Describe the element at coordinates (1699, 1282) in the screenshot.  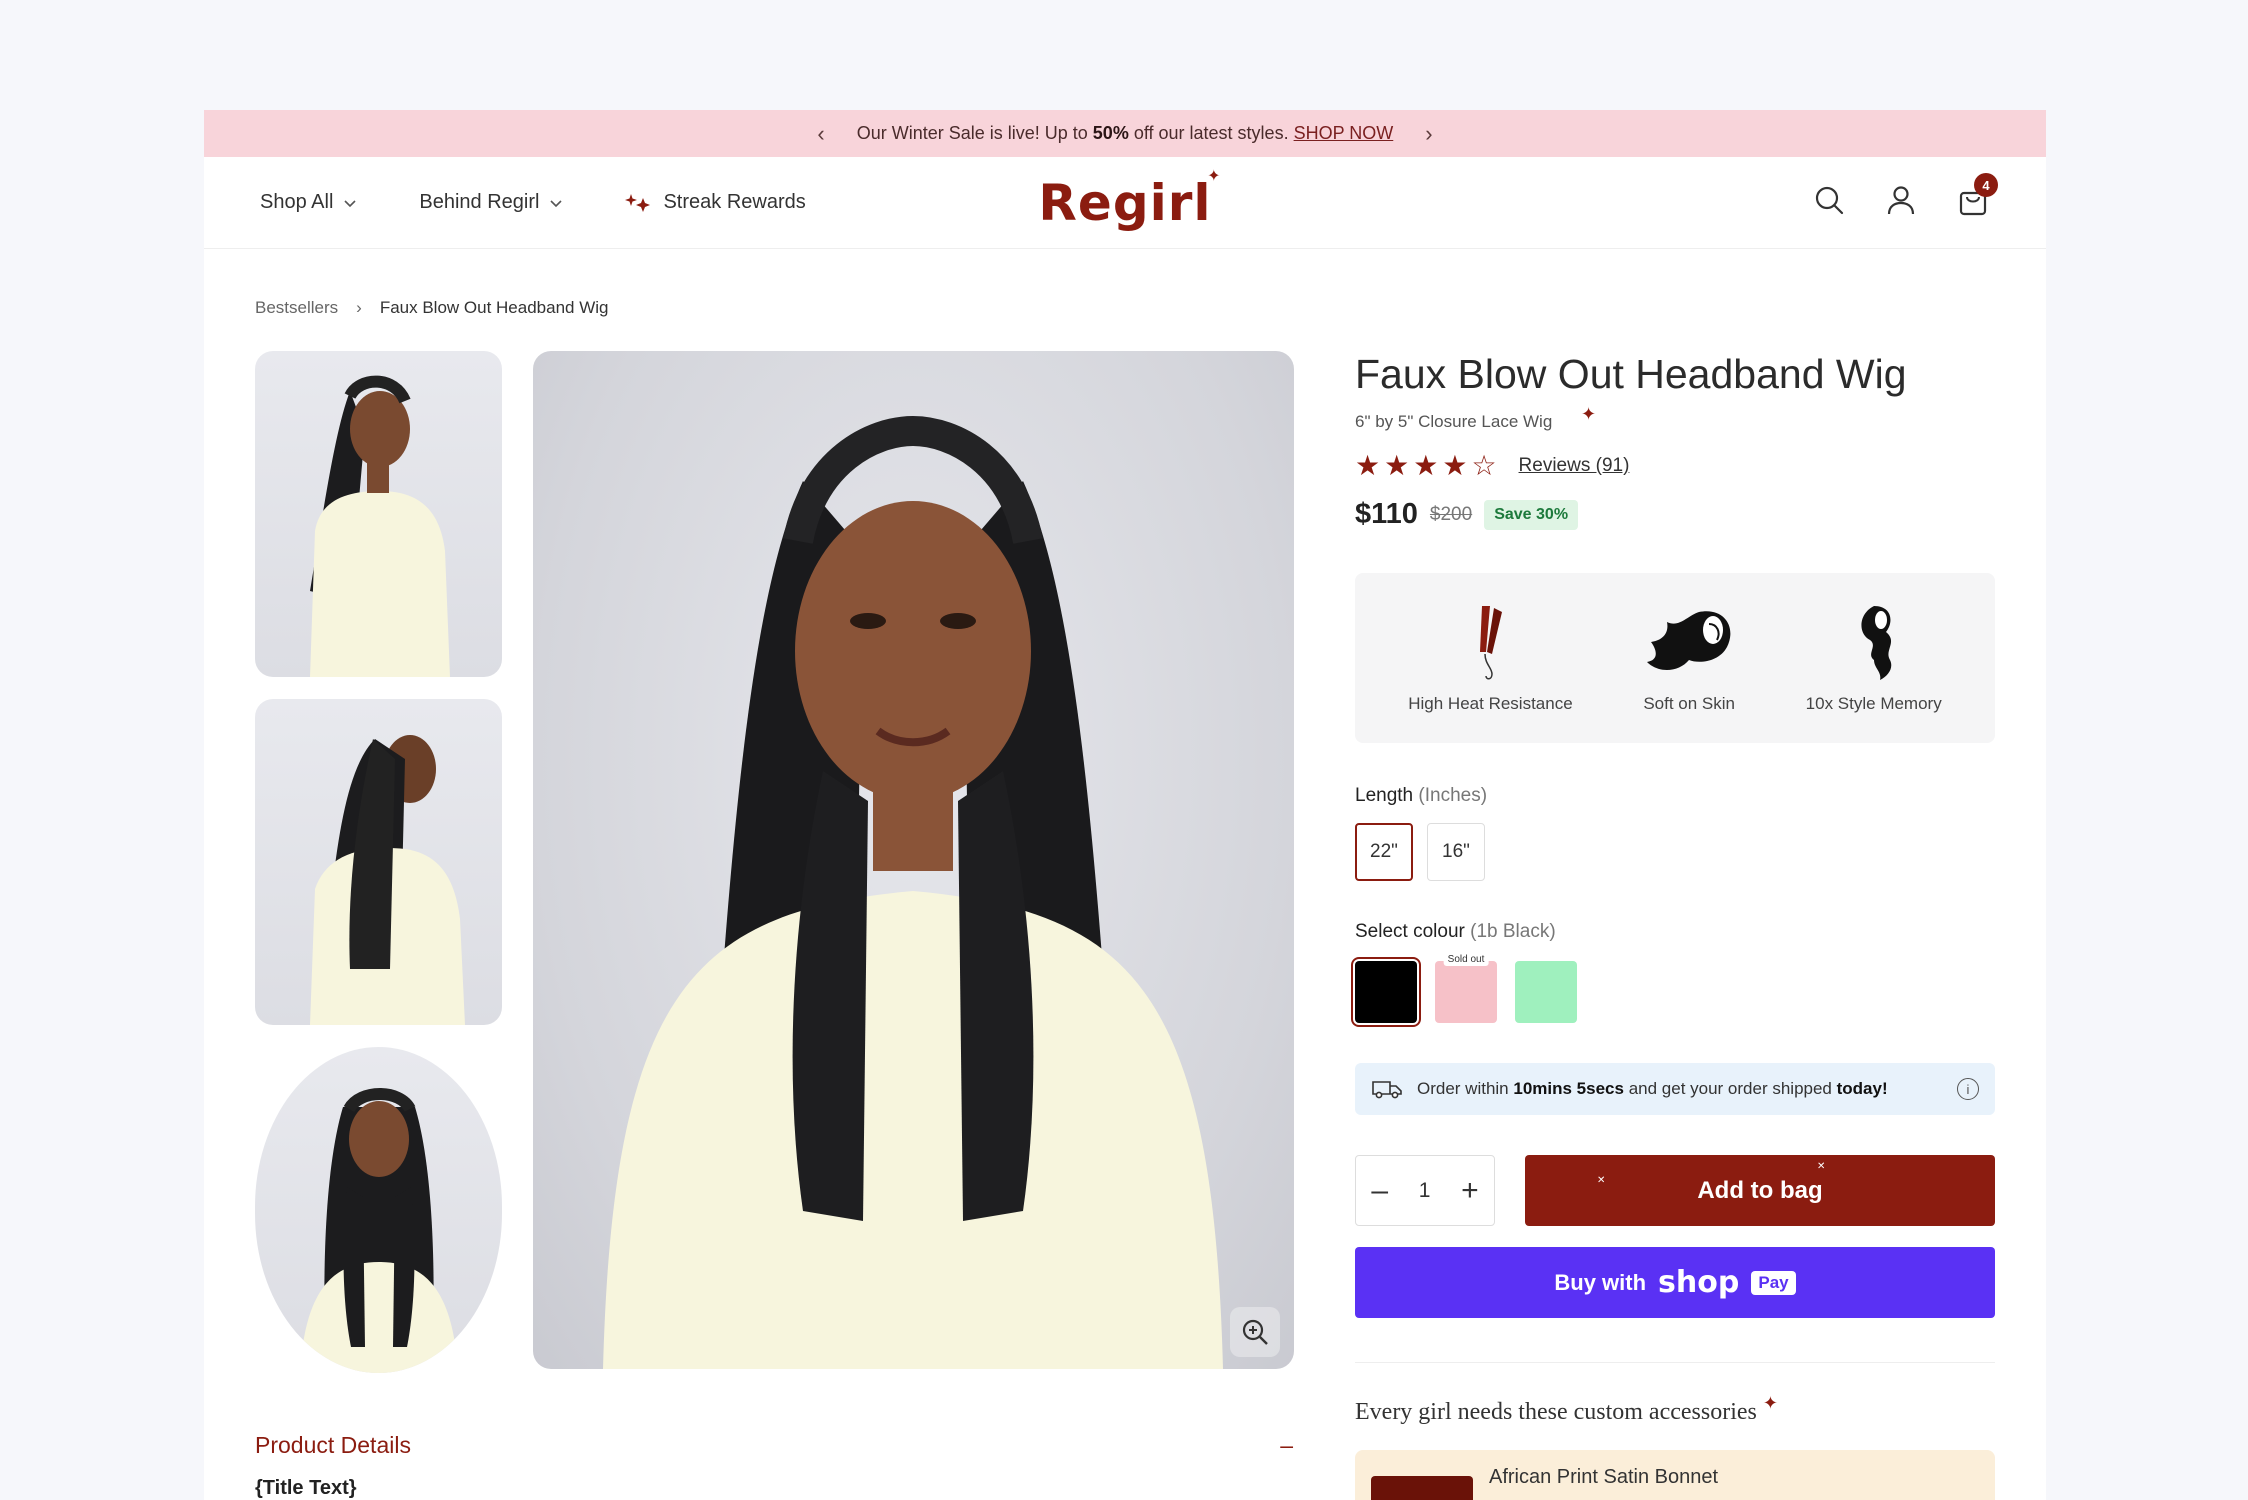
I see `shop-logo: shop` at that location.